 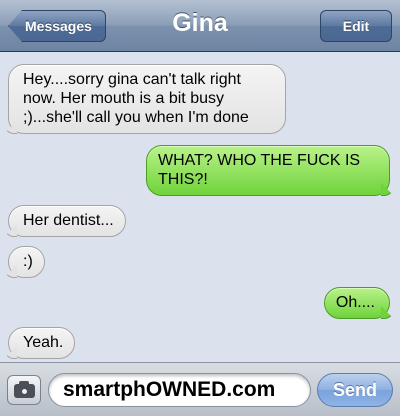 I want to click on compose-bar: smartphOWNED.com Send, so click(x=200, y=389).